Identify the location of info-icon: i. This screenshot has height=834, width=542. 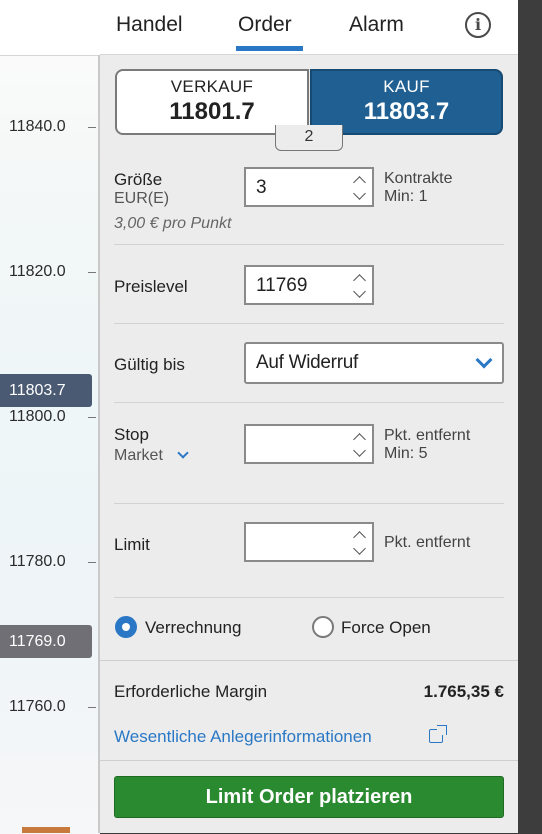
(478, 25).